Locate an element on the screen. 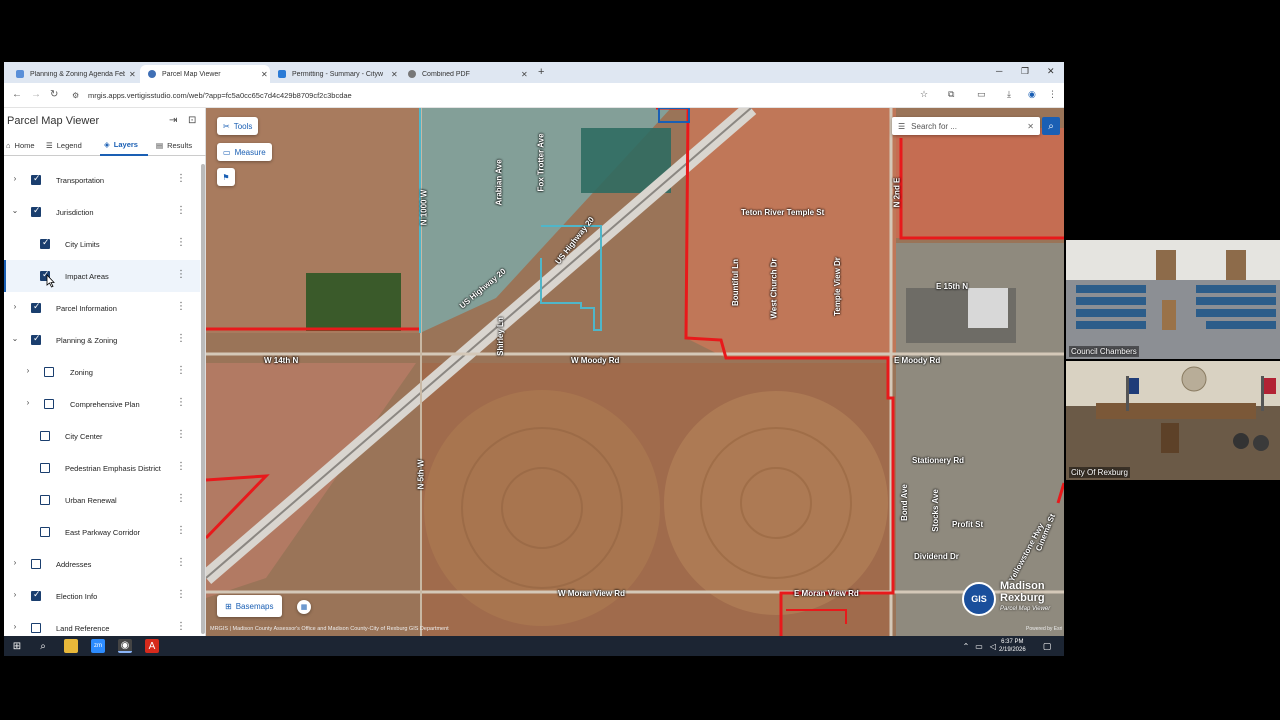 This screenshot has height=720, width=1280. tab-permitting-summary: Permitting - Summary - Cityw ✕ is located at coordinates (335, 74).